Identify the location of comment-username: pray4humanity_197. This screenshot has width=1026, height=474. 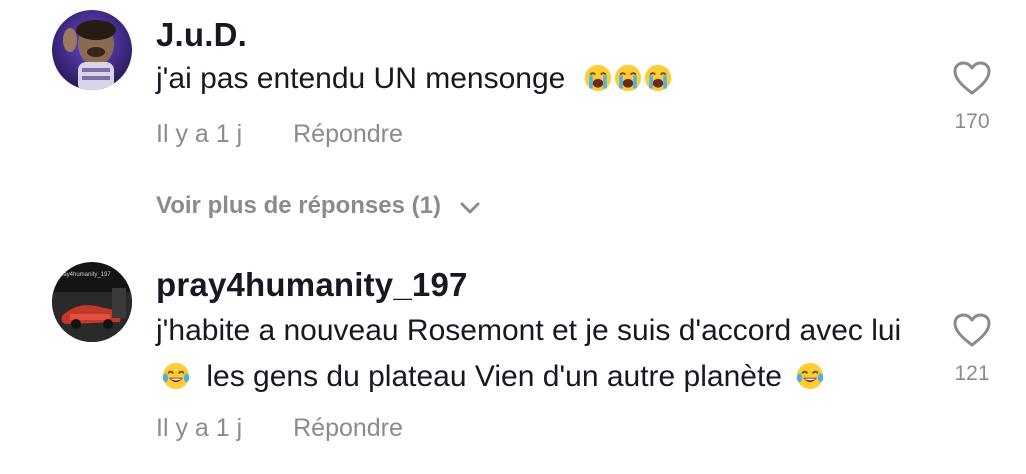
(312, 285).